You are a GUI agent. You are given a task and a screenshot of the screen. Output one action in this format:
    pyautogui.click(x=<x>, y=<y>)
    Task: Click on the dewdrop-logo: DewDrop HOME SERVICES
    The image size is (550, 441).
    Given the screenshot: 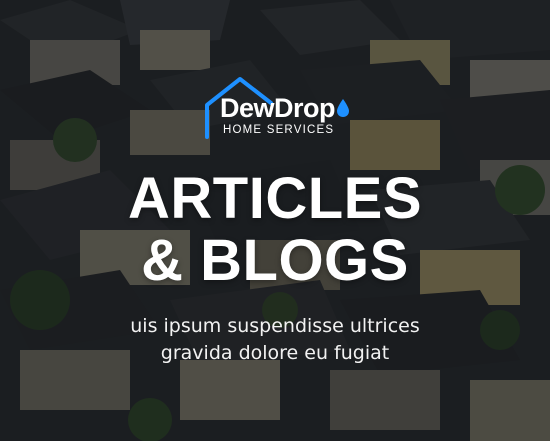 What is the action you would take?
    pyautogui.click(x=278, y=110)
    